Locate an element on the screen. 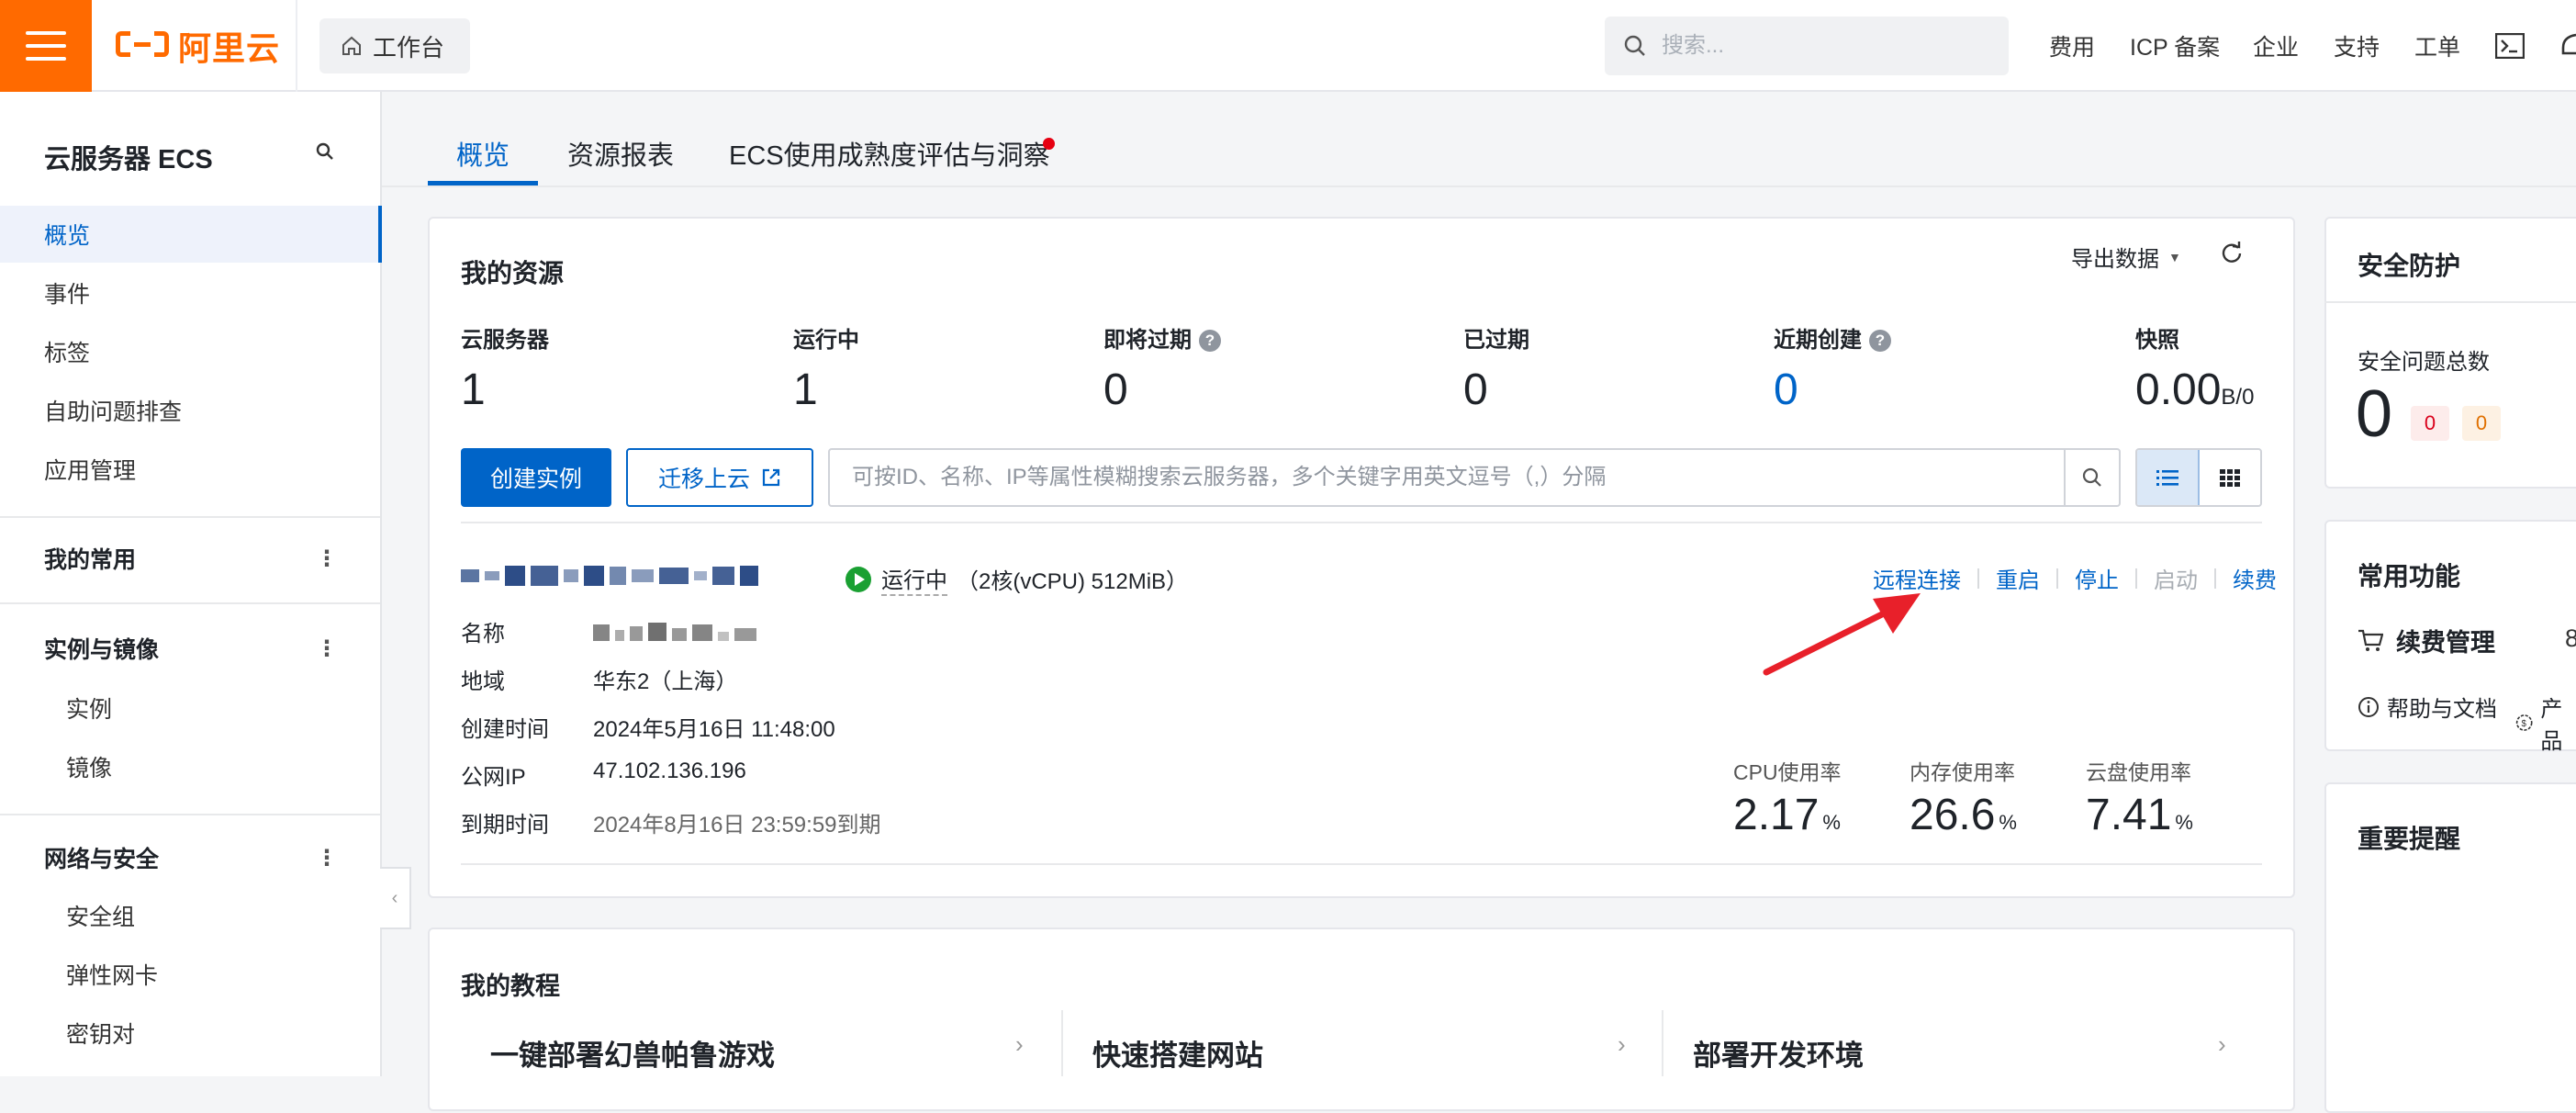 This screenshot has height=1113, width=2576. tutorial-item-palworld: 一键部署幻兽帕鲁游戏 › is located at coordinates (754, 1046).